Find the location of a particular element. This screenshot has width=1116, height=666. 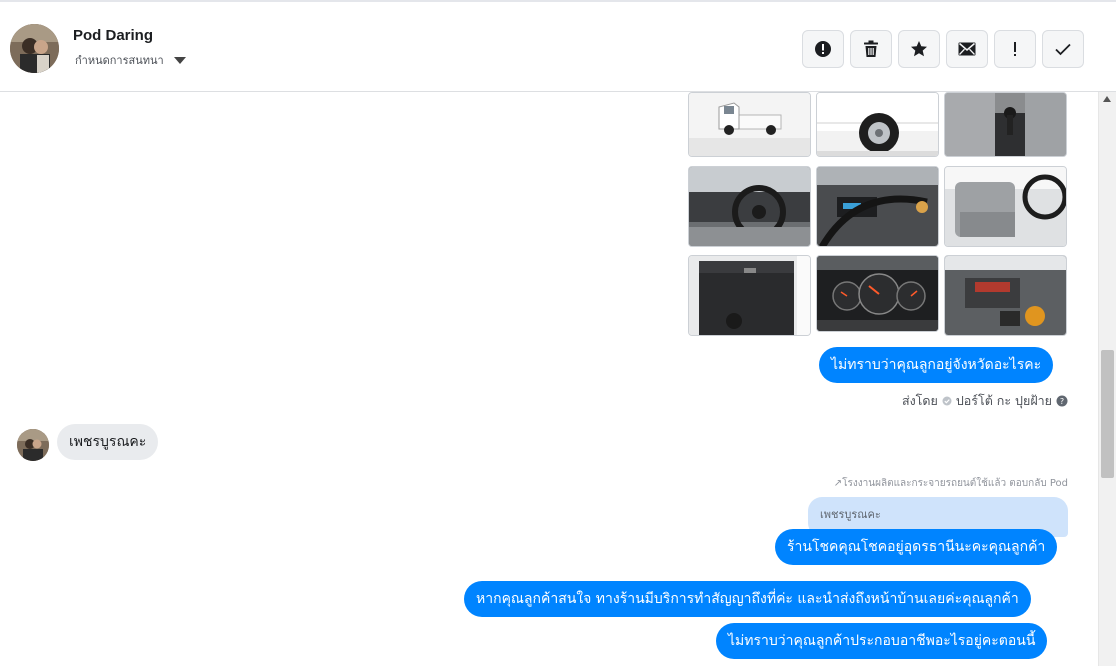

photo-dashboard-steering is located at coordinates (749, 206).